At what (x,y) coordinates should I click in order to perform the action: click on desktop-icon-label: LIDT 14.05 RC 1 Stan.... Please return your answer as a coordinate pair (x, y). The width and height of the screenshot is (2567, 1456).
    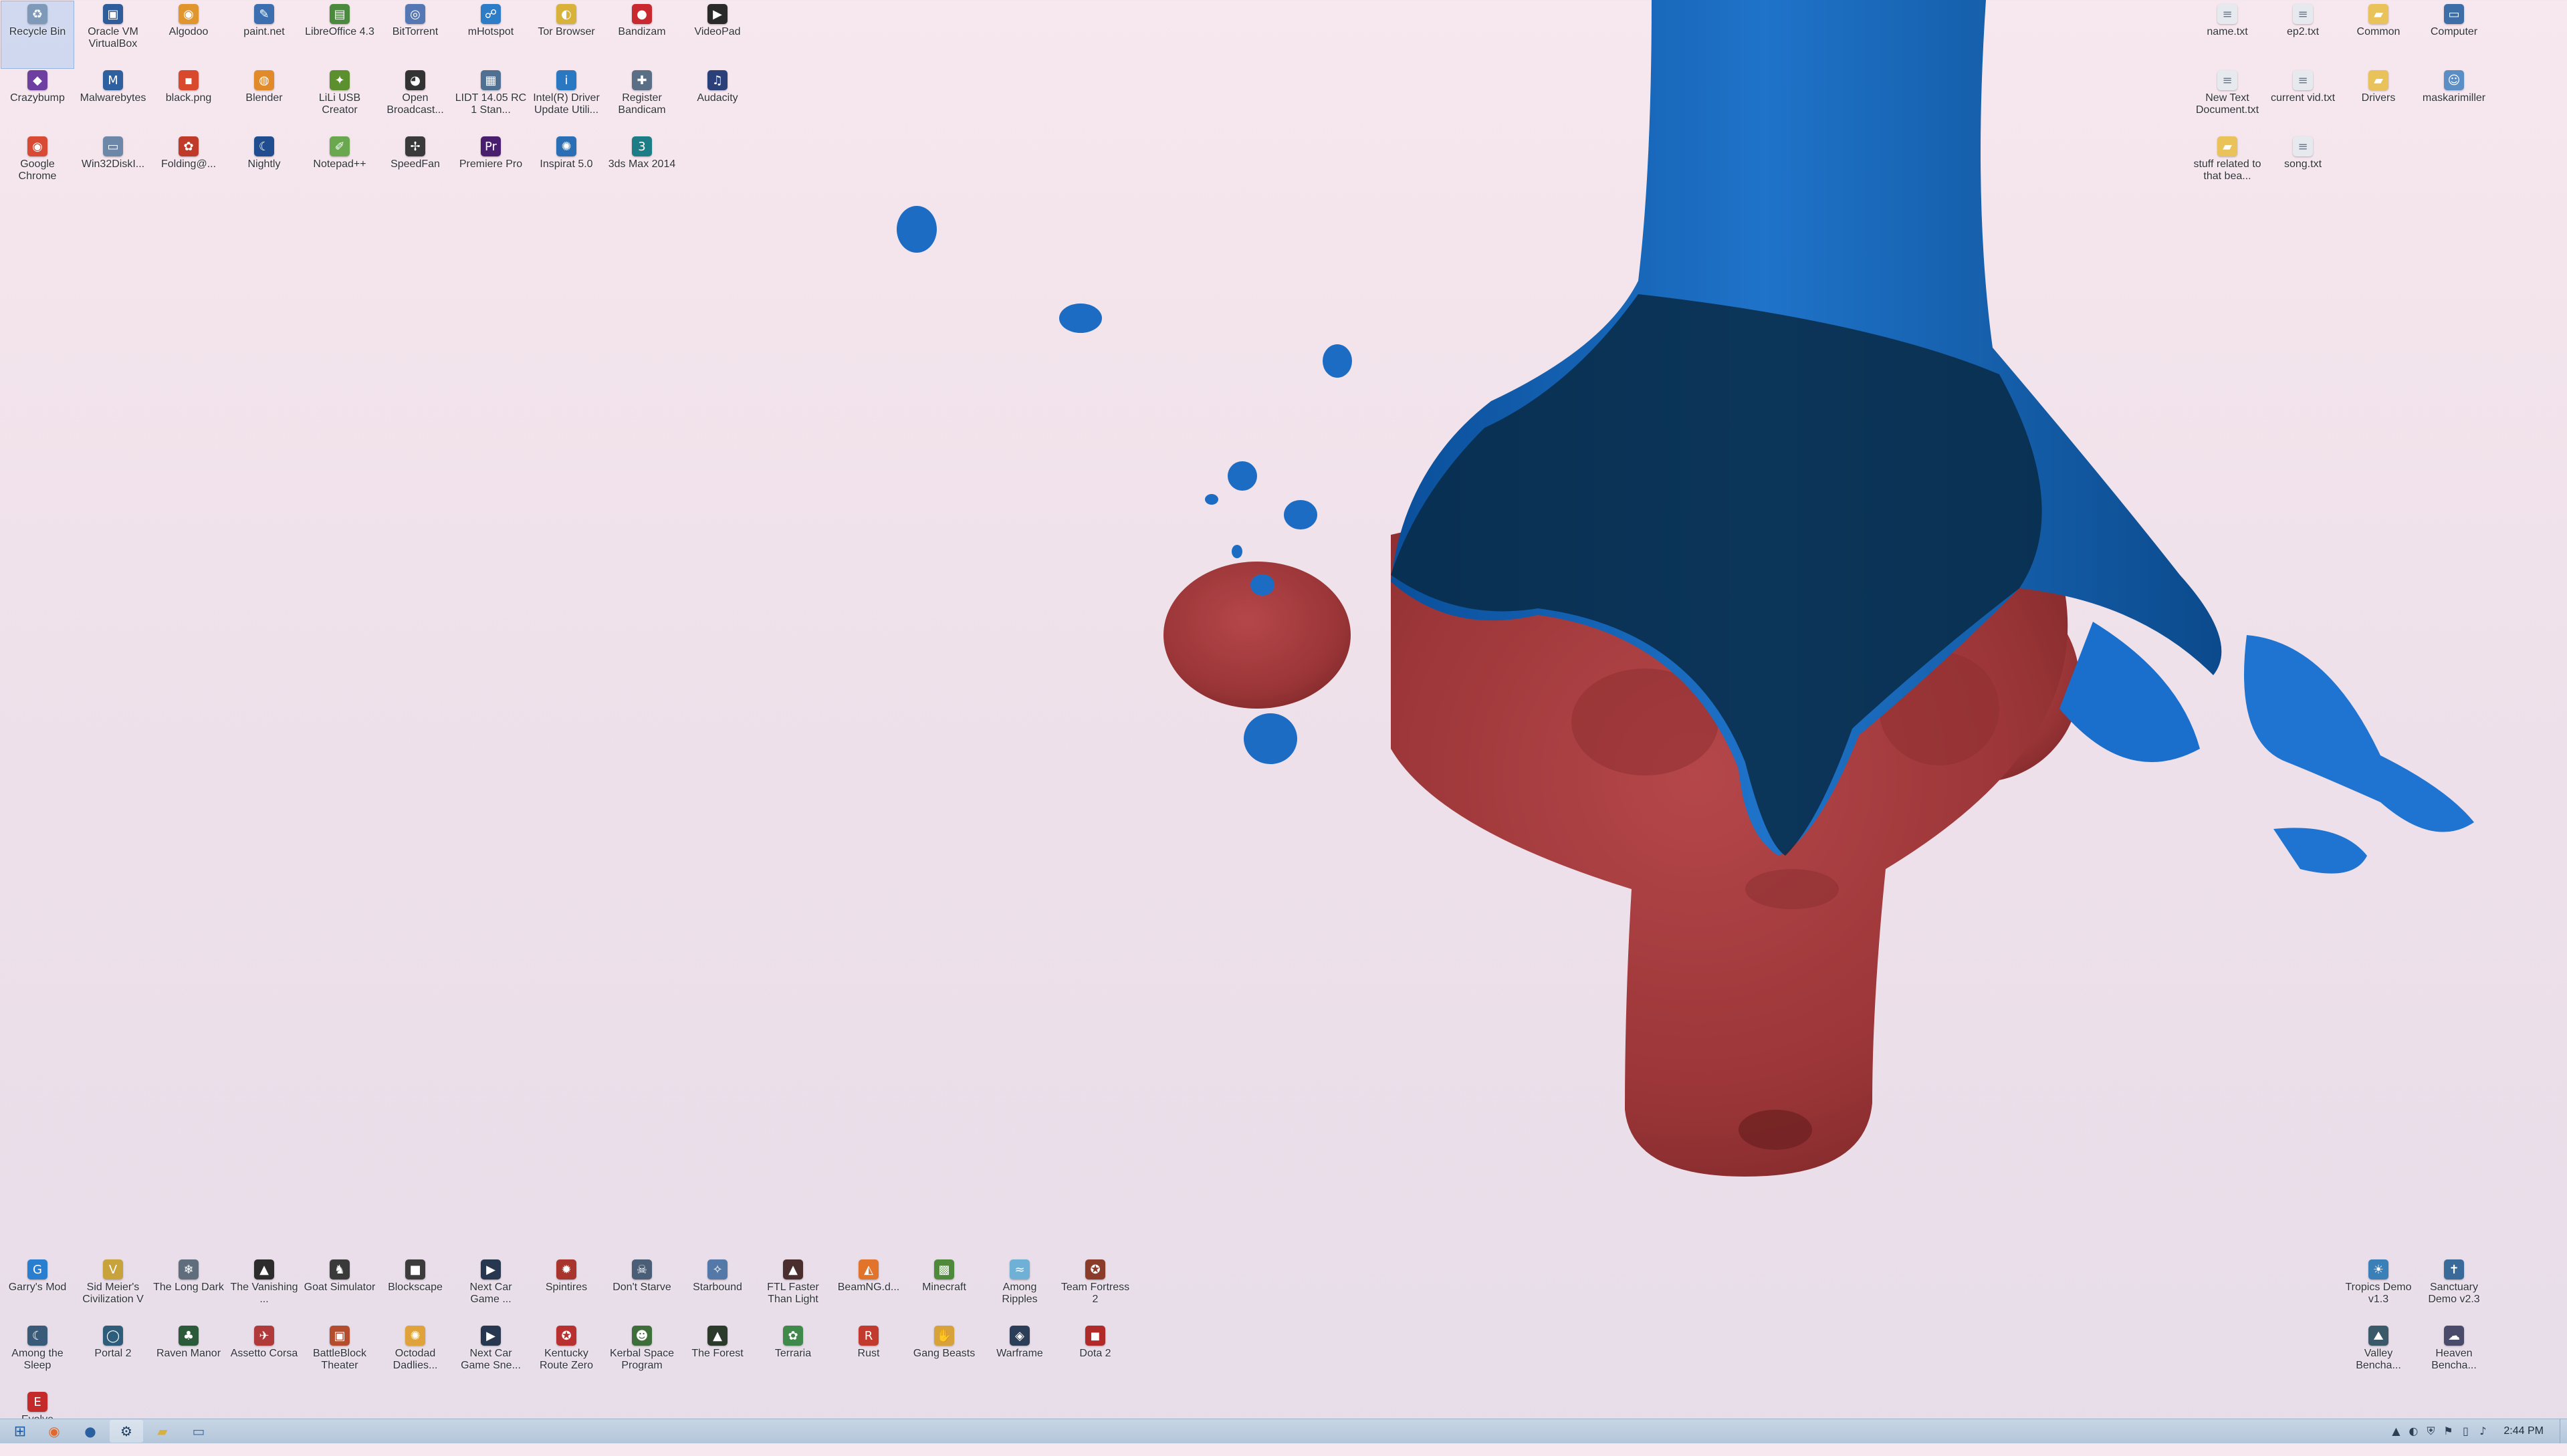
    Looking at the image, I should click on (491, 104).